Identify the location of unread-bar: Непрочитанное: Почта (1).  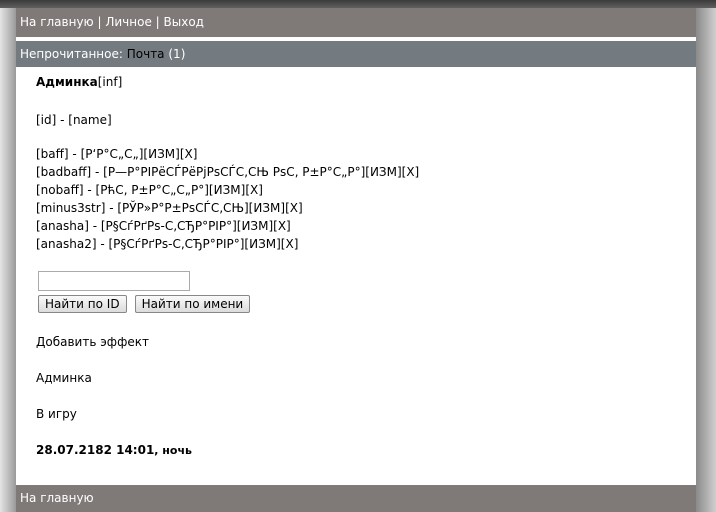
(356, 54).